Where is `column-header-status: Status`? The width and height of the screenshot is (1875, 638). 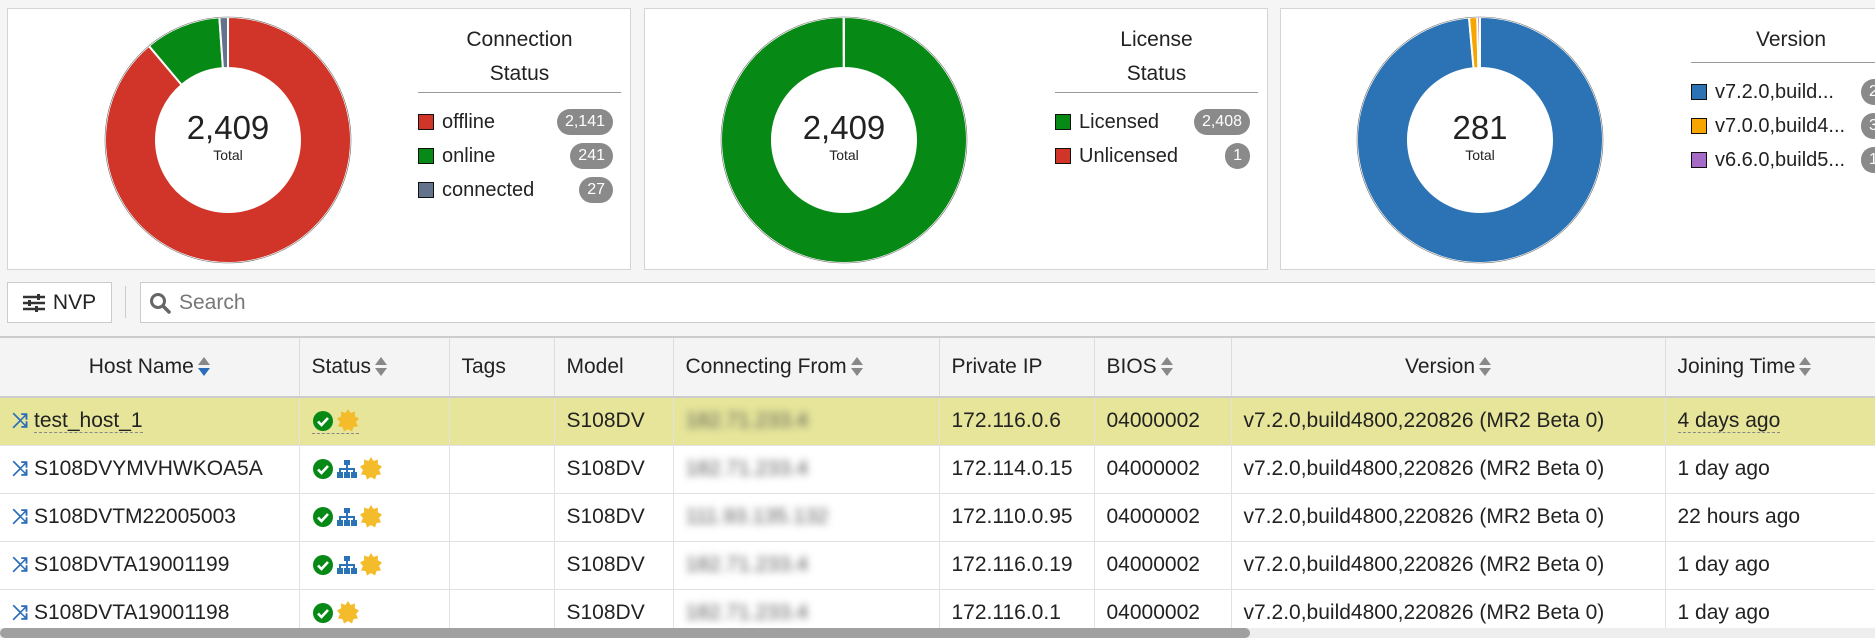 column-header-status: Status is located at coordinates (374, 367).